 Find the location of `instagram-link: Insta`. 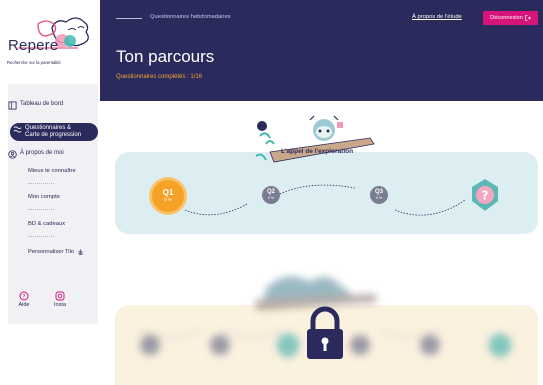

instagram-link: Insta is located at coordinates (60, 299).